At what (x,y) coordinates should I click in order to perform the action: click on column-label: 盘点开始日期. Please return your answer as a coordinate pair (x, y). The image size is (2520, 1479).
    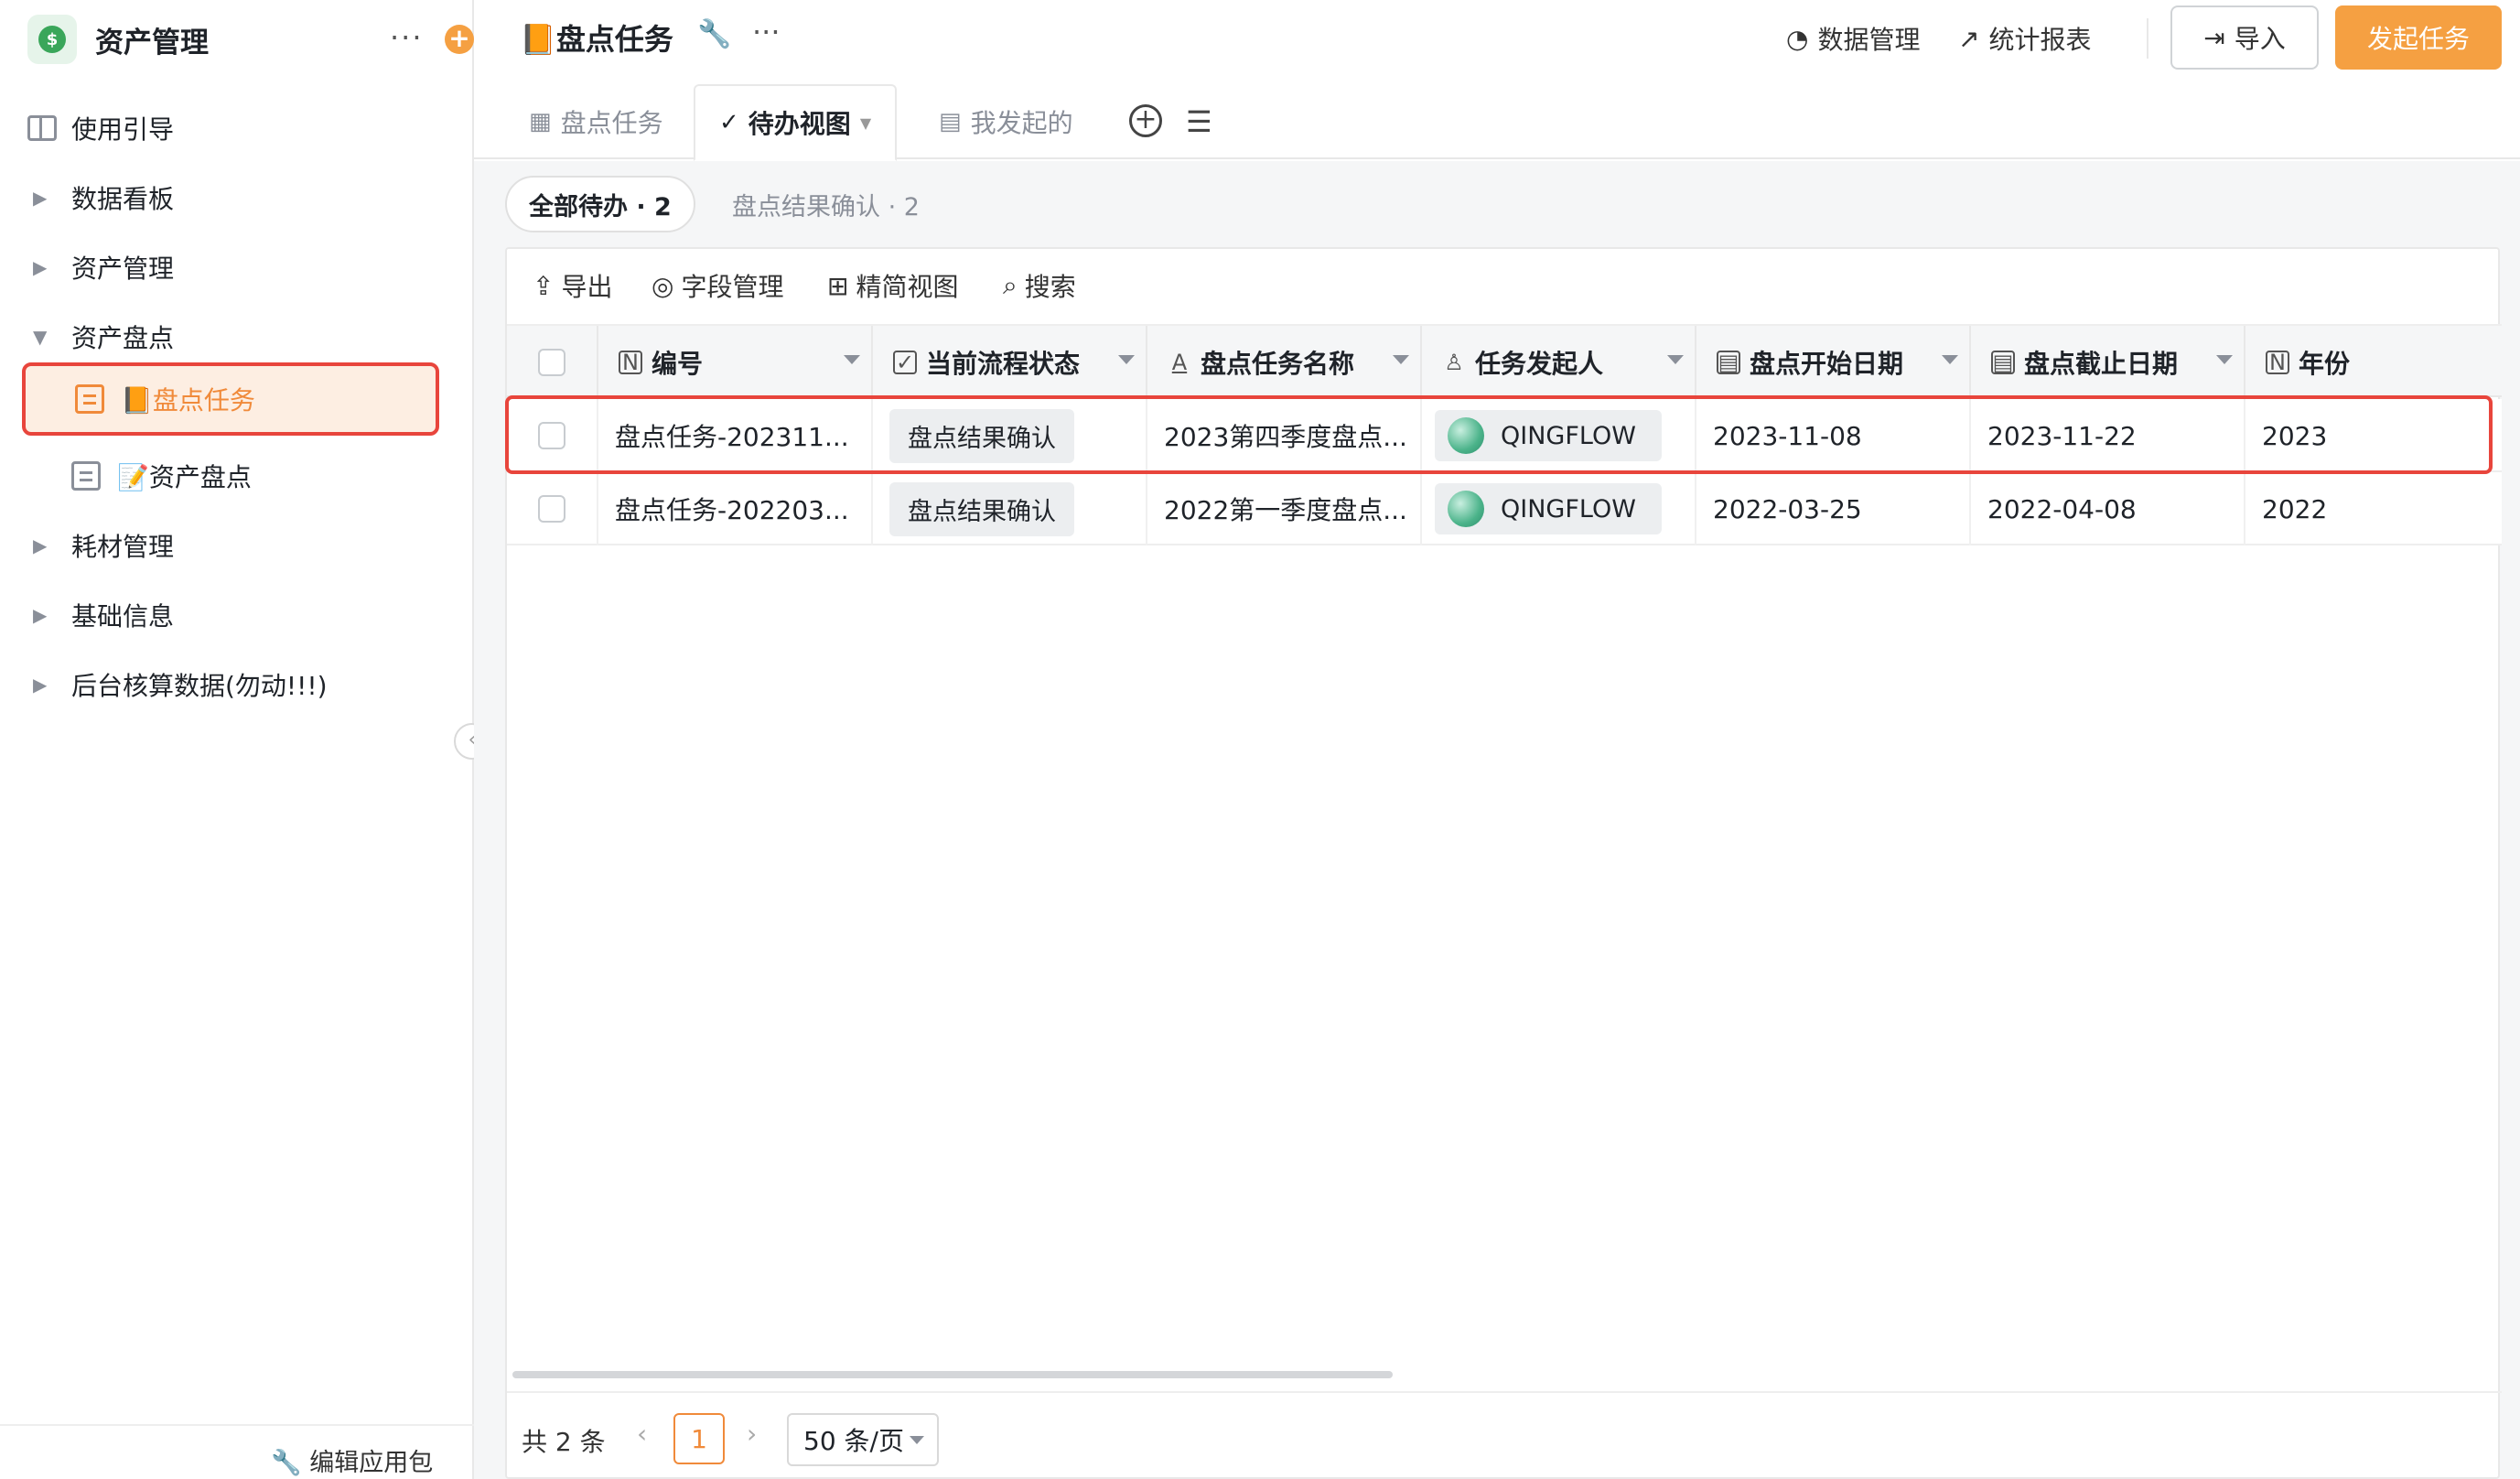
    Looking at the image, I should click on (1827, 364).